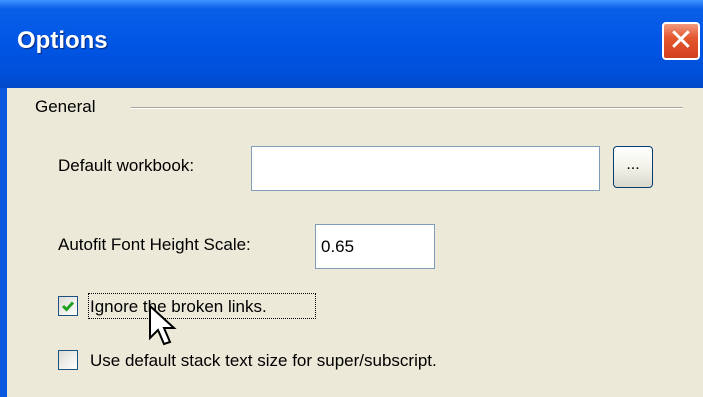 The height and width of the screenshot is (397, 703). What do you see at coordinates (62, 40) in the screenshot?
I see `window-title: Options` at bounding box center [62, 40].